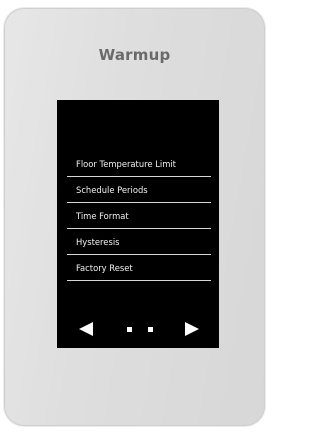  Describe the element at coordinates (86, 329) in the screenshot. I see `triangle-left-icon` at that location.